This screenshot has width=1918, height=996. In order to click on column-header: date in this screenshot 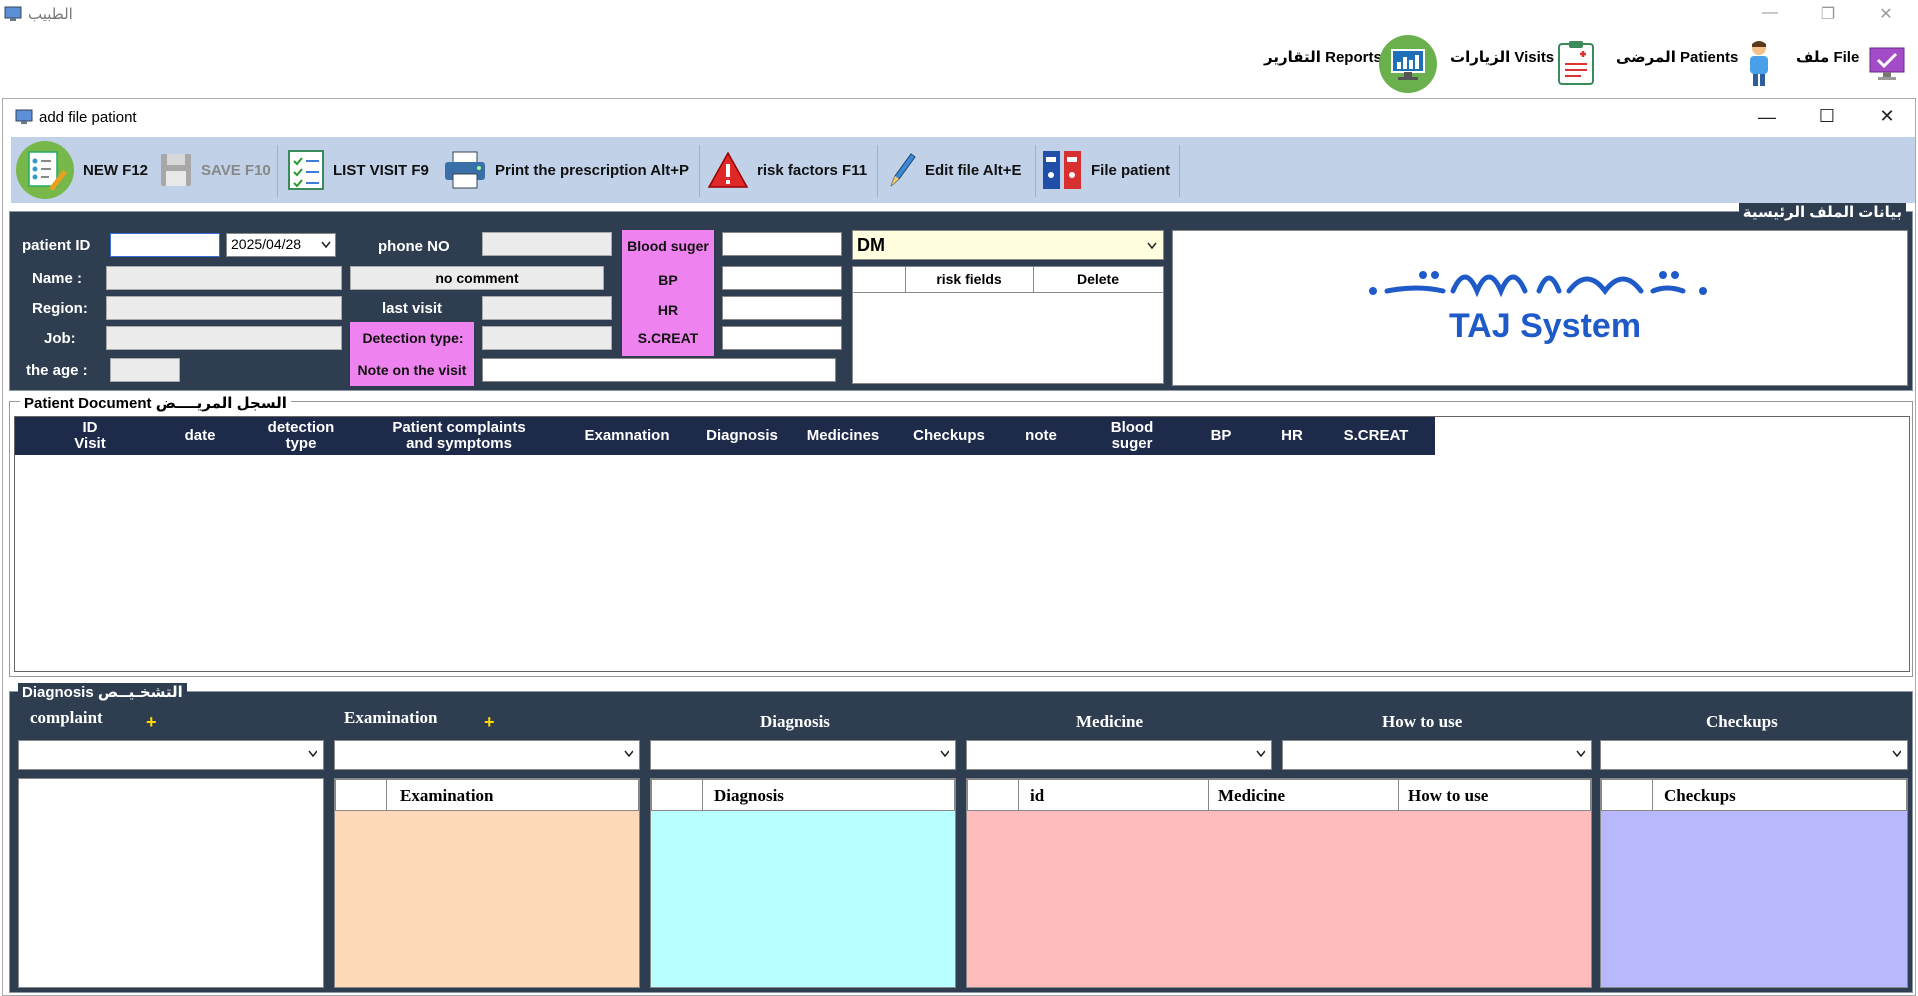, I will do `click(200, 436)`.